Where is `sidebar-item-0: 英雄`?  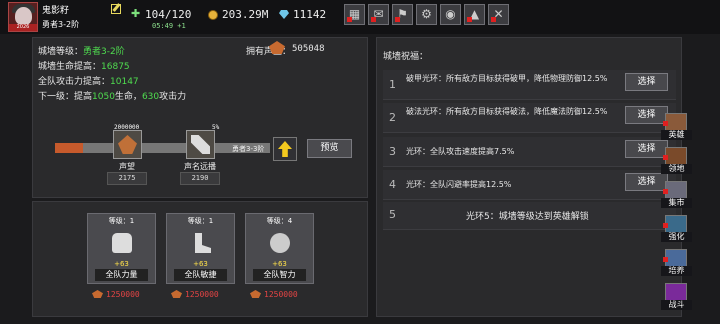
sidebar-item-0: 英雄 is located at coordinates (676, 127).